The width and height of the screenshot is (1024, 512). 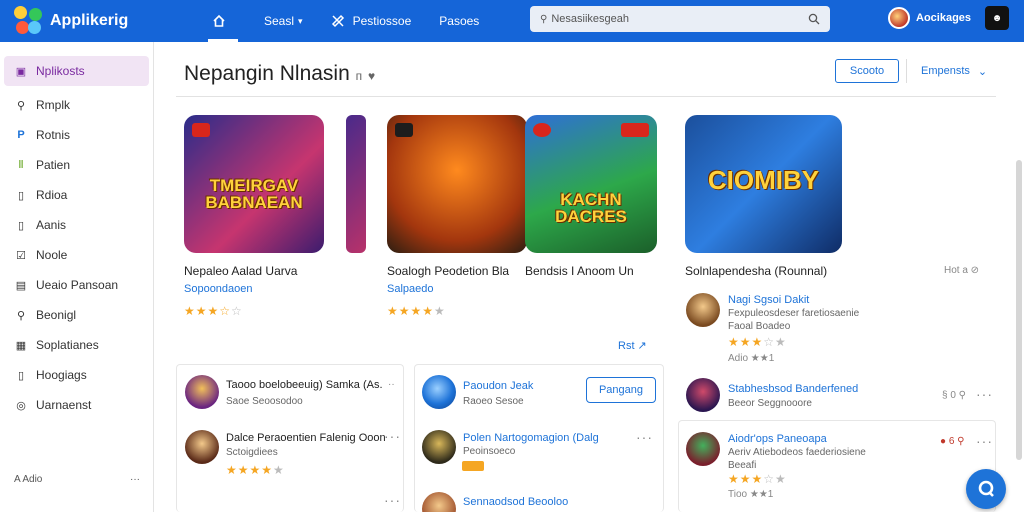 I want to click on card-title: Bendsis I Anoom Un, so click(x=579, y=271).